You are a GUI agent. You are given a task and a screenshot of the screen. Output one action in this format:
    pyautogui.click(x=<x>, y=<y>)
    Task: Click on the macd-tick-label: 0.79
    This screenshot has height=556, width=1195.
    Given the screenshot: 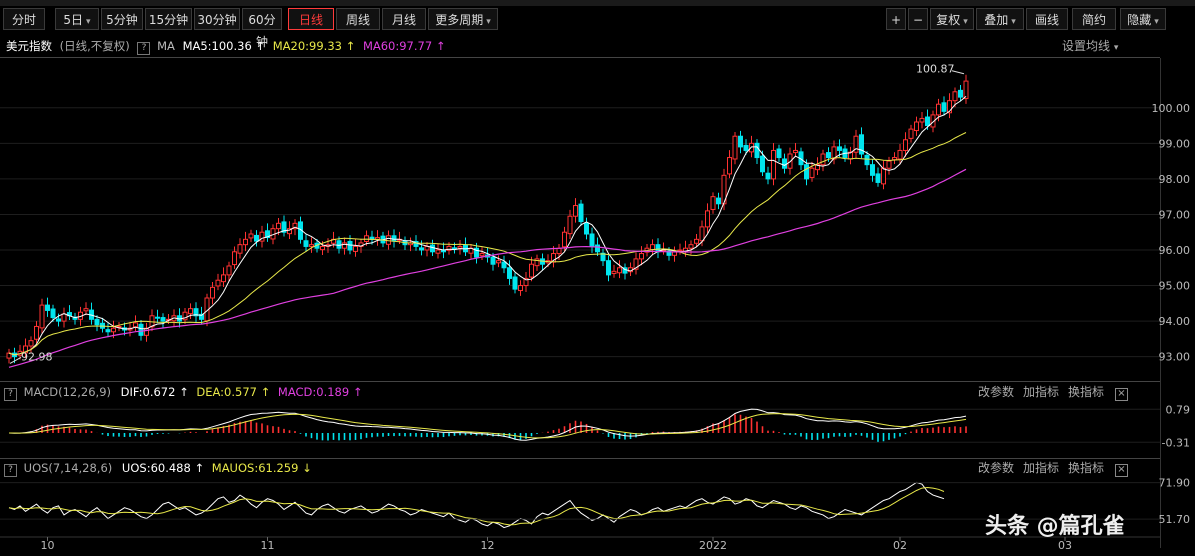 What is the action you would take?
    pyautogui.click(x=1178, y=409)
    